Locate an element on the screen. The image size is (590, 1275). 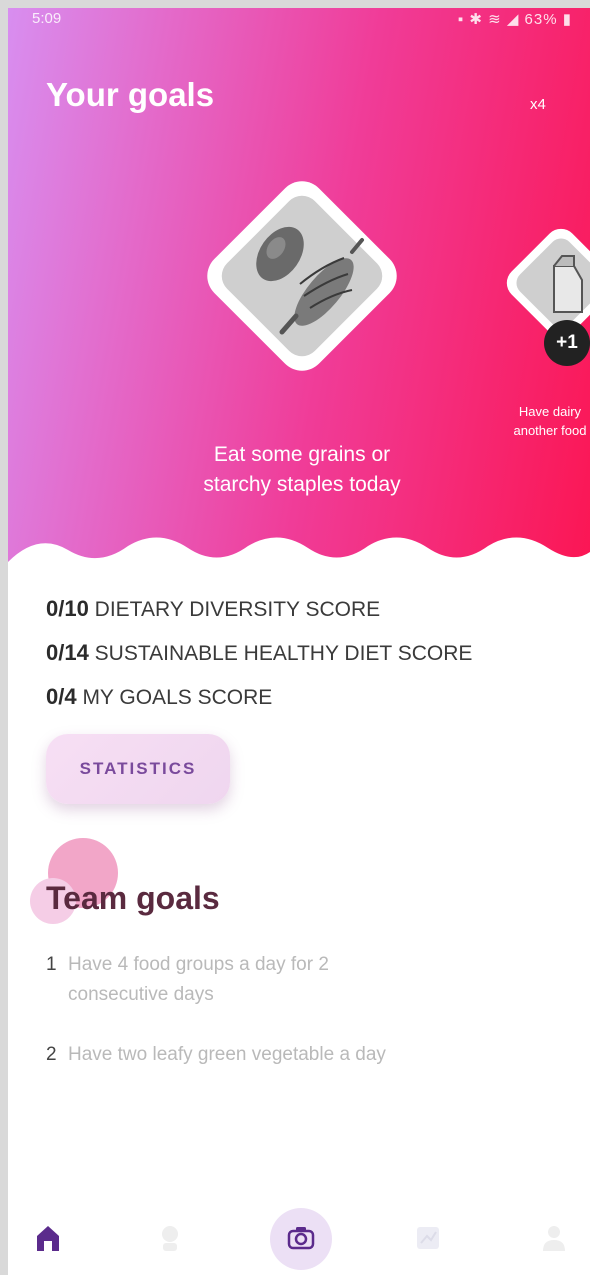
people-icon is located at coordinates (170, 1238).